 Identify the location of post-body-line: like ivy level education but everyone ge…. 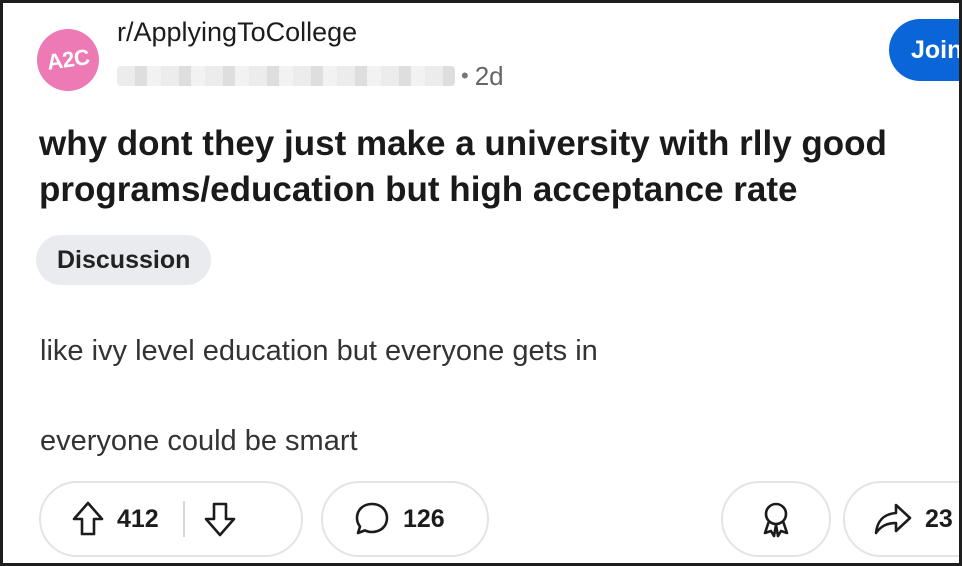
(319, 351).